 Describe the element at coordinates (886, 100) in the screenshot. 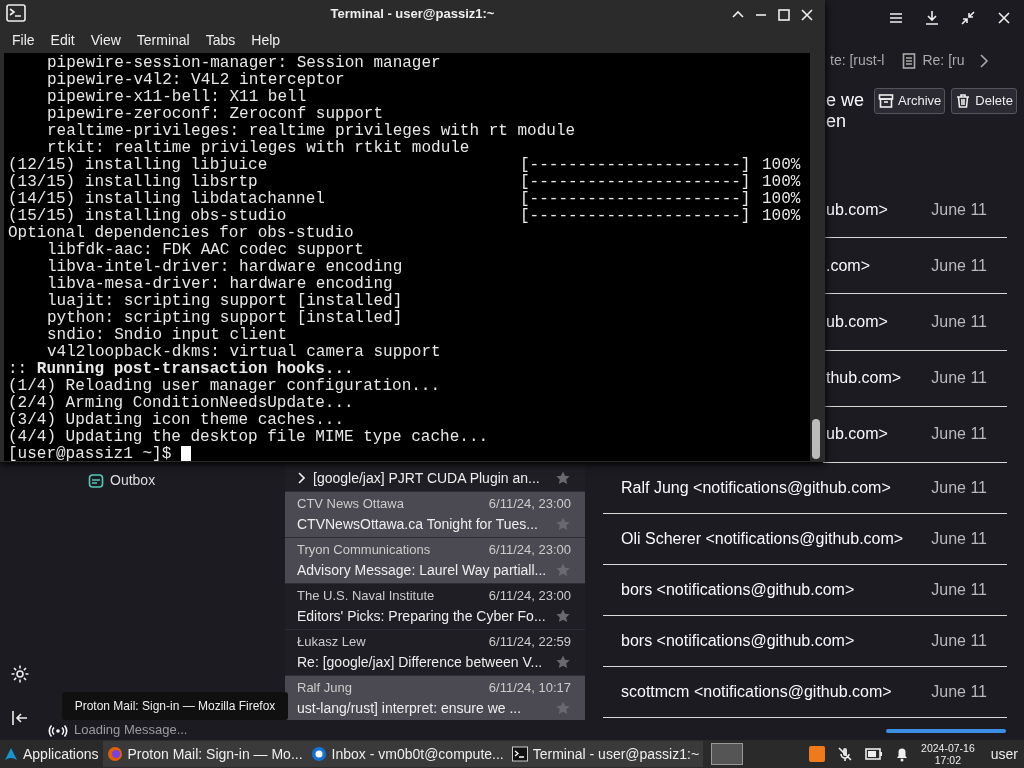

I see `archive-icon` at that location.